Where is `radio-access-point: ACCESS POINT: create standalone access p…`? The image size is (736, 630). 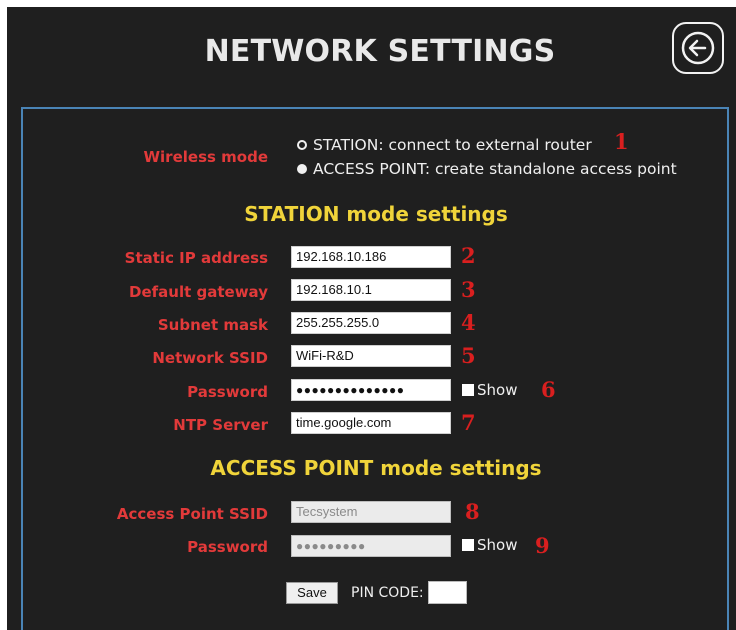
radio-access-point: ACCESS POINT: create standalone access p… is located at coordinates (487, 169).